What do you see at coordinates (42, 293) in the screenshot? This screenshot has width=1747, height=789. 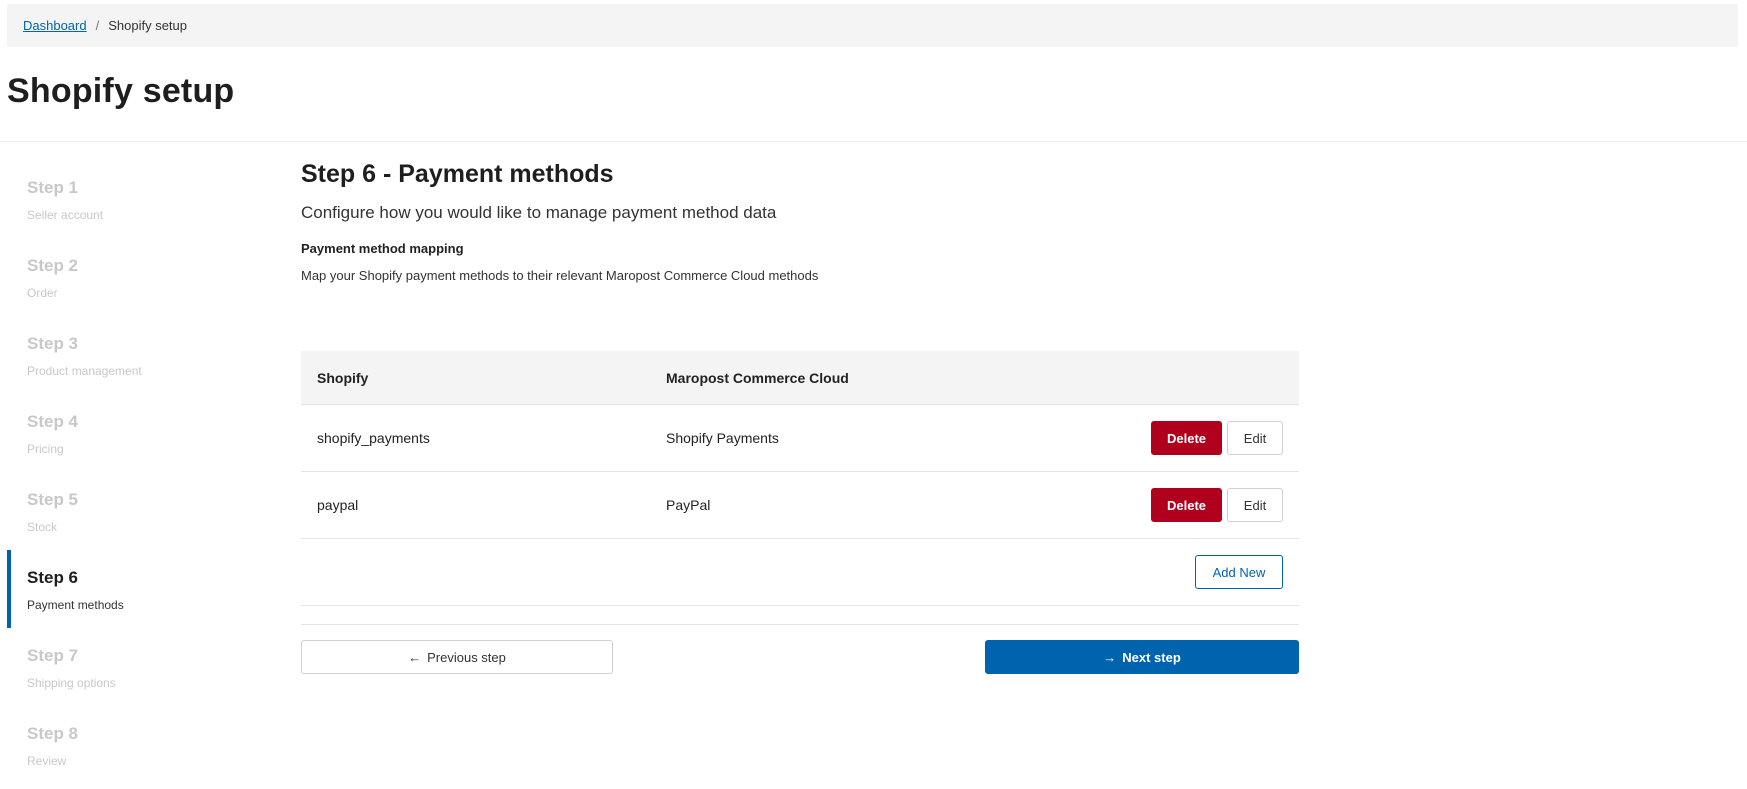 I see `step-subtitle: Order` at bounding box center [42, 293].